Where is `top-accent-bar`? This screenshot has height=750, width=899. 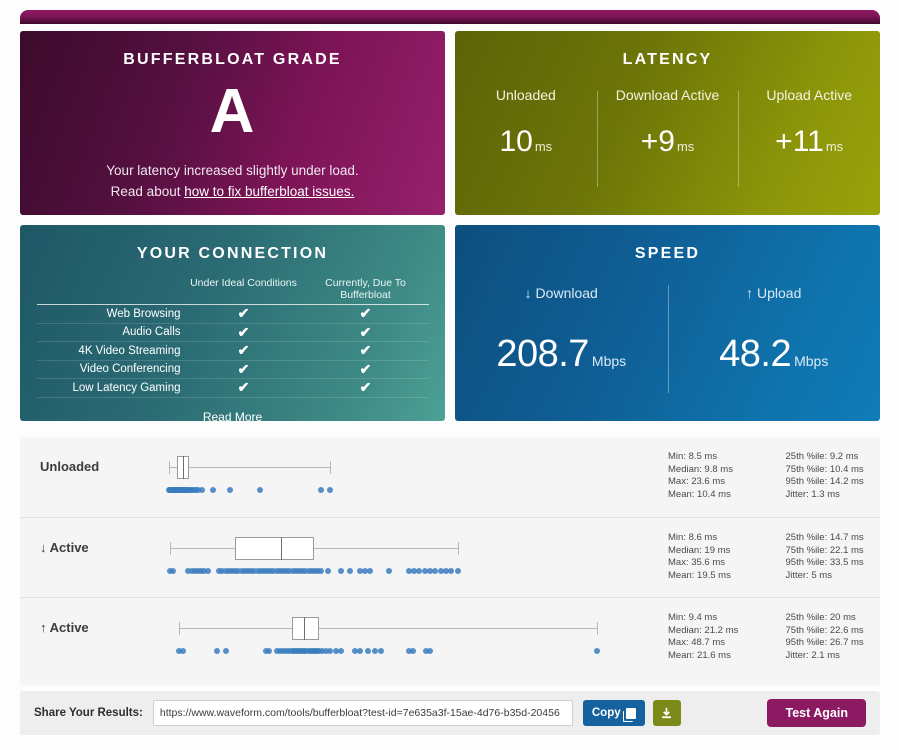
top-accent-bar is located at coordinates (450, 17).